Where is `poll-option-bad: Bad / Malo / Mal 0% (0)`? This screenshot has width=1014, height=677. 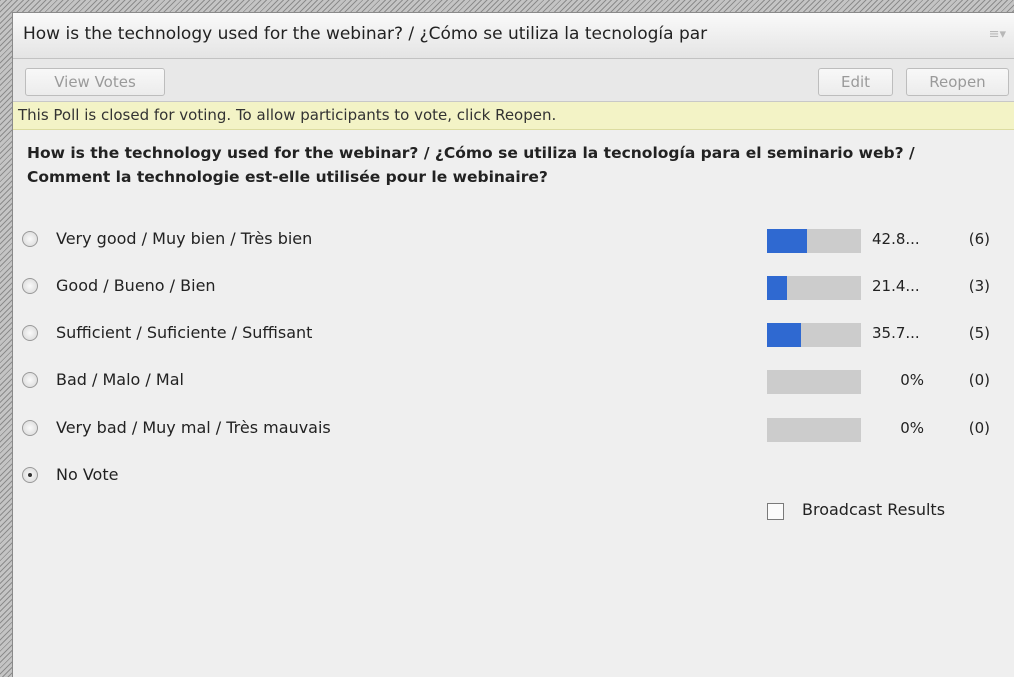 poll-option-bad: Bad / Malo / Mal 0% (0) is located at coordinates (509, 382).